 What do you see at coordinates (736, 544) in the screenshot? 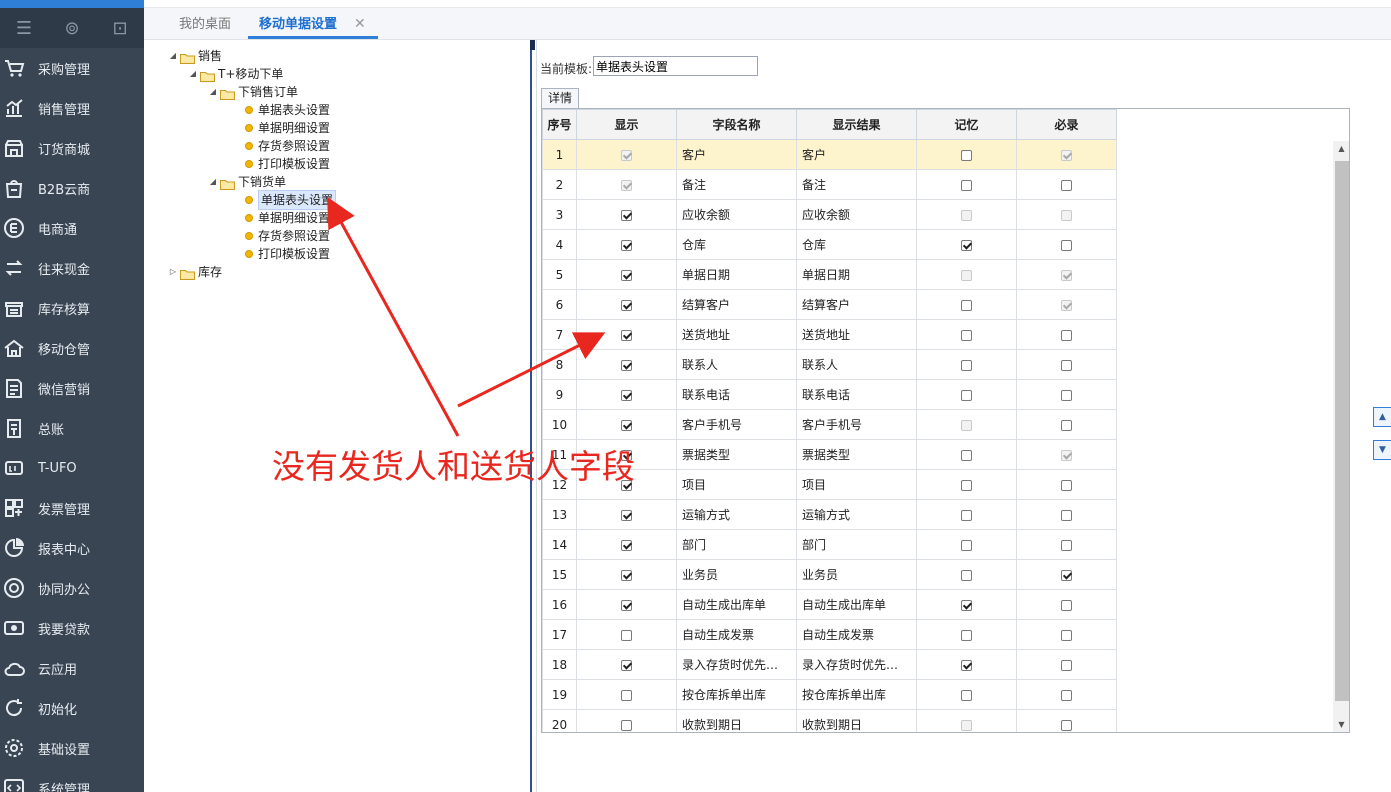
I see `field-name: 部门` at bounding box center [736, 544].